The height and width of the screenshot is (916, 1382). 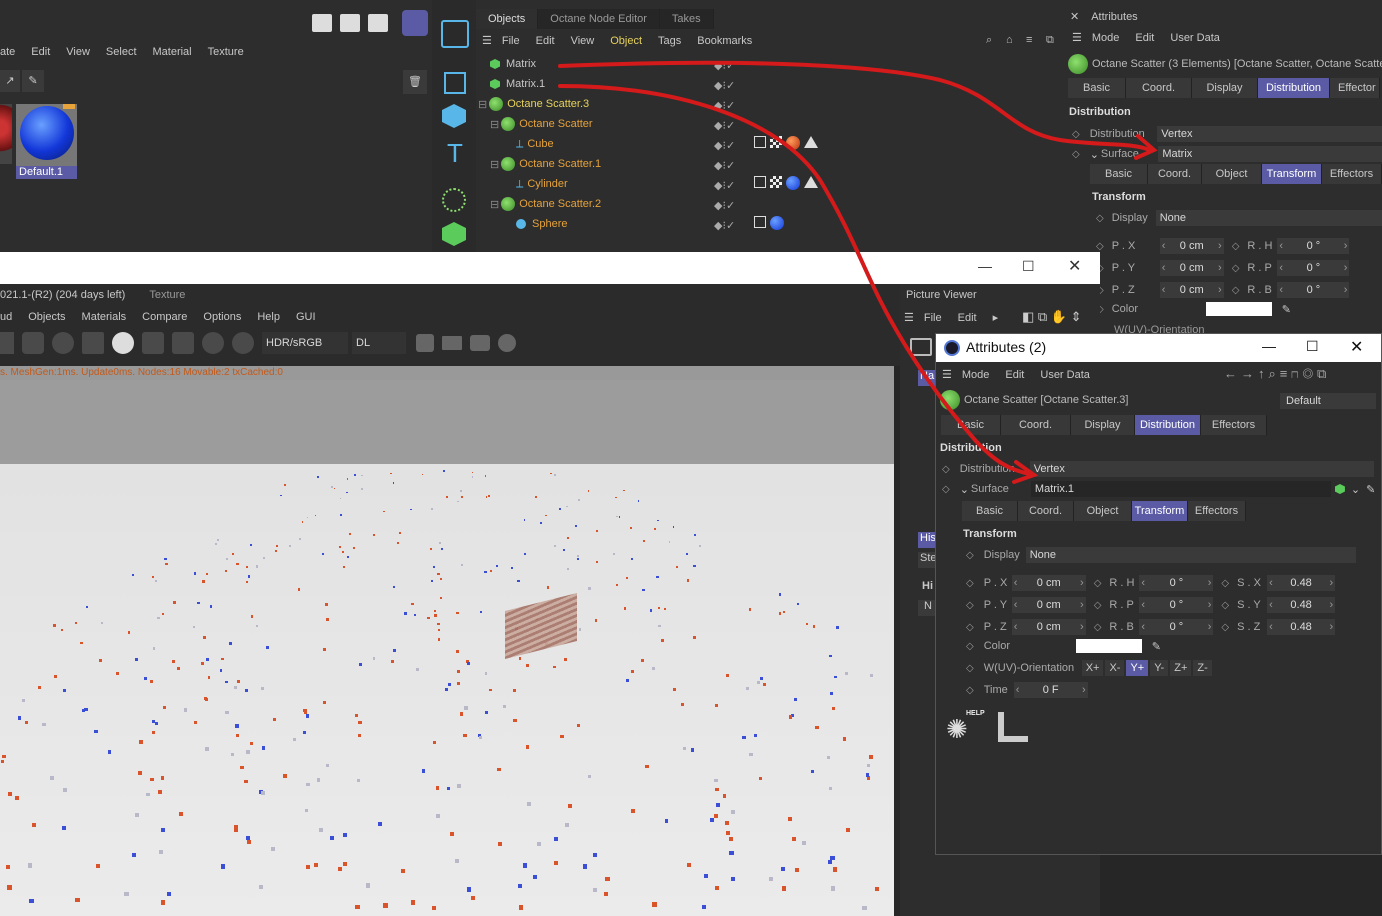 What do you see at coordinates (1270, 154) in the screenshot?
I see `surface-link-field: Matrix` at bounding box center [1270, 154].